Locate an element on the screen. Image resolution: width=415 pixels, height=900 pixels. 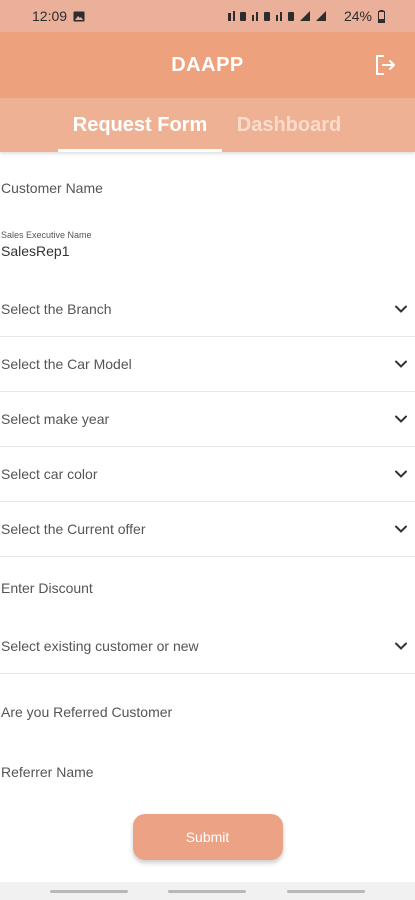
nav-home-button is located at coordinates (207, 891).